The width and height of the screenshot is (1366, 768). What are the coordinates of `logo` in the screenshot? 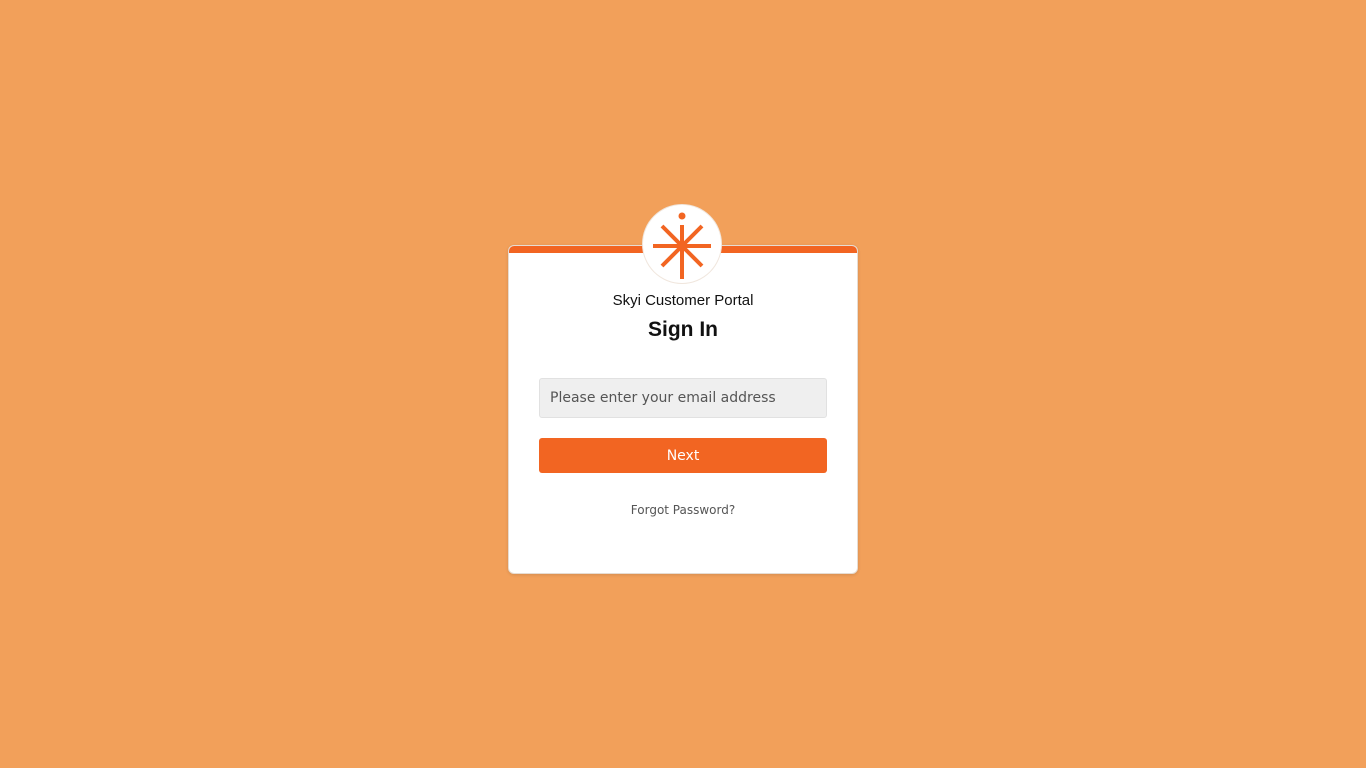 It's located at (682, 244).